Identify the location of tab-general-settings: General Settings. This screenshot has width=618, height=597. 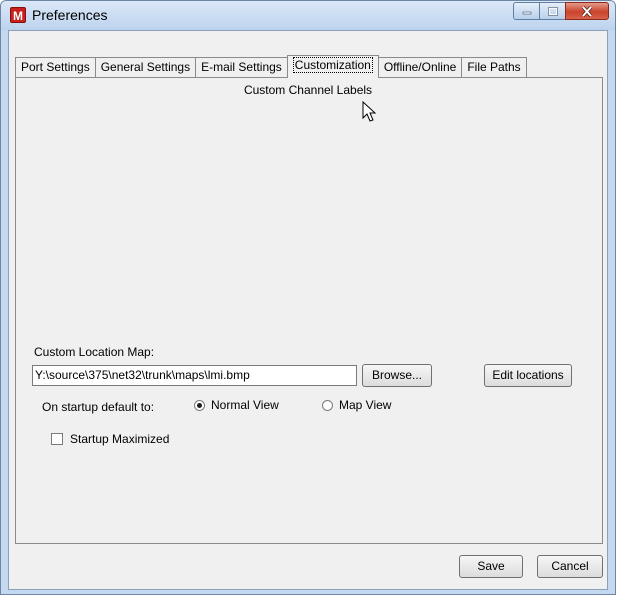
(145, 67).